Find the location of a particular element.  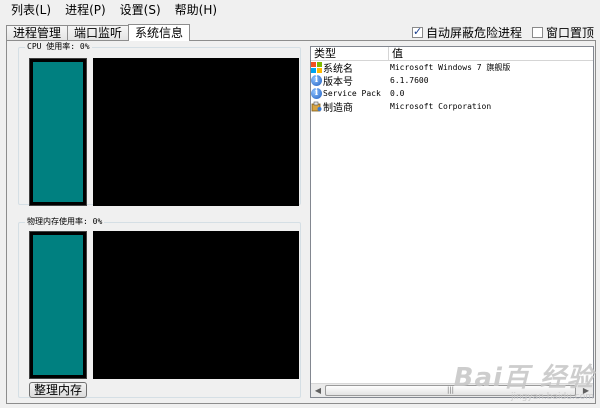

clean-memory-button: 整理内存 is located at coordinates (58, 390).